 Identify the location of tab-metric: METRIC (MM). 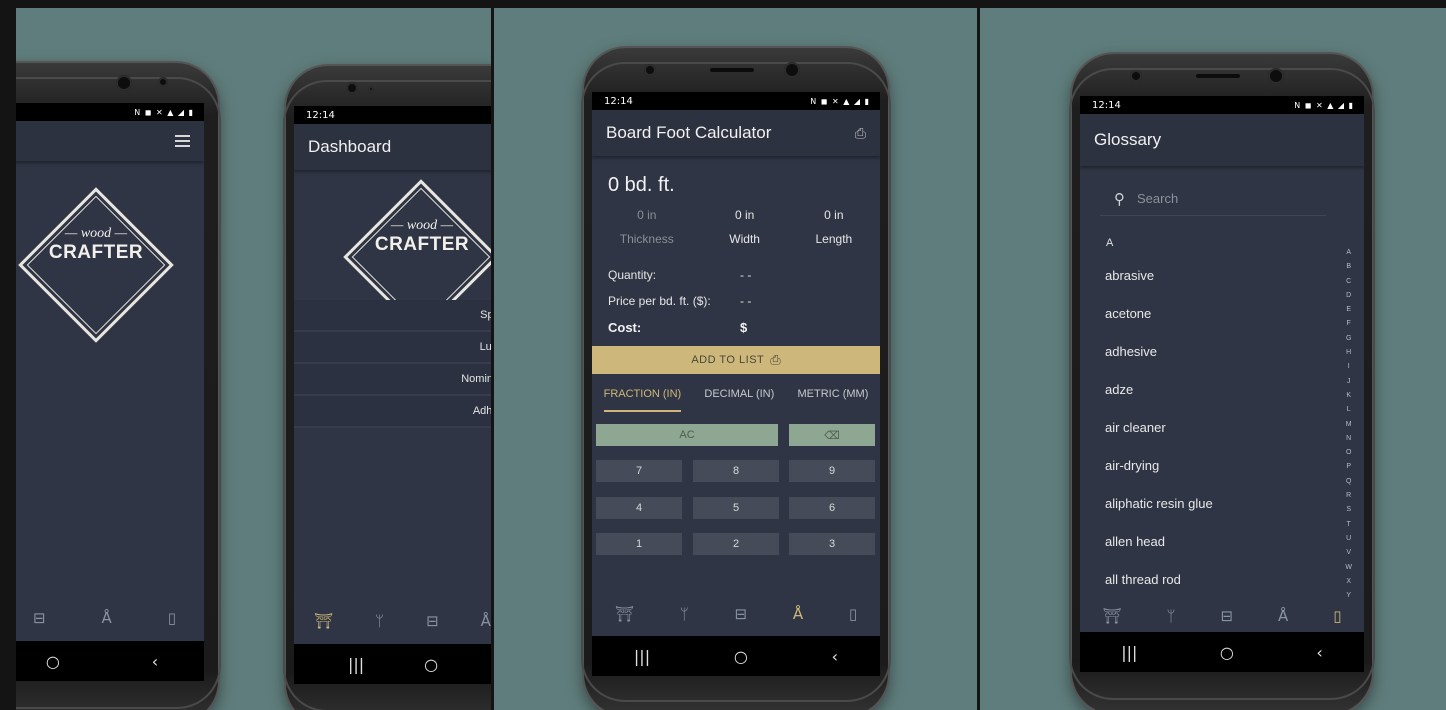
(832, 400).